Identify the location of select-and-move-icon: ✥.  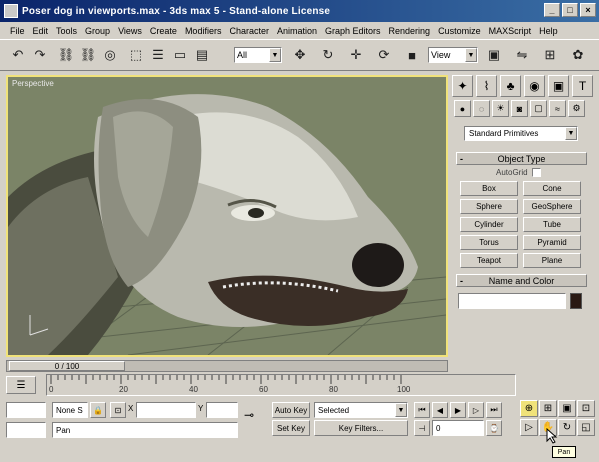
(300, 55).